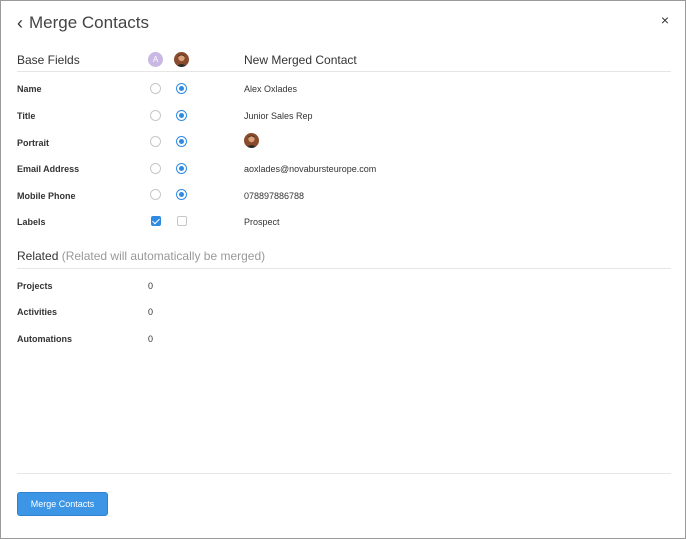 The height and width of the screenshot is (539, 686). I want to click on merged-portrait, so click(251, 140).